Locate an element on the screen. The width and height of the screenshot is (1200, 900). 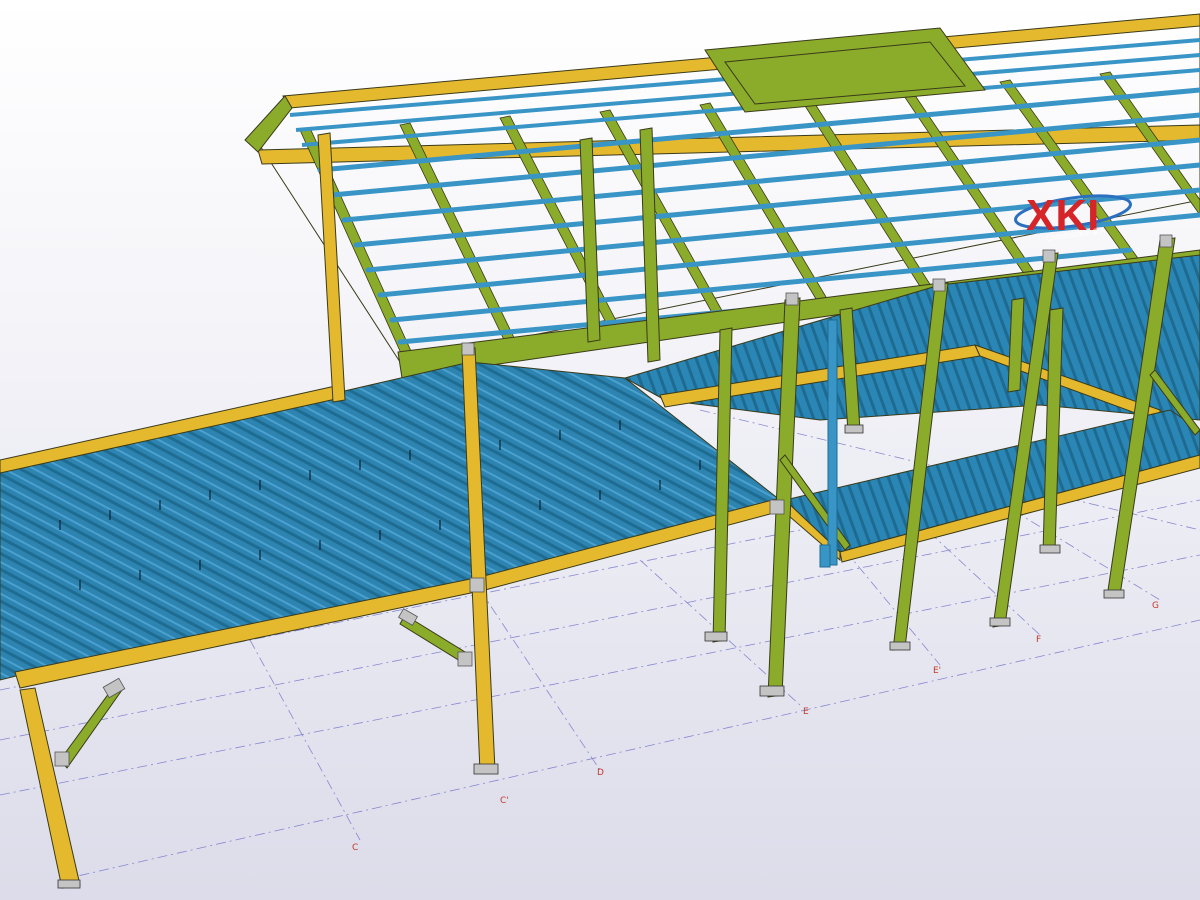
grid-label-e-prime: E' is located at coordinates (937, 671).